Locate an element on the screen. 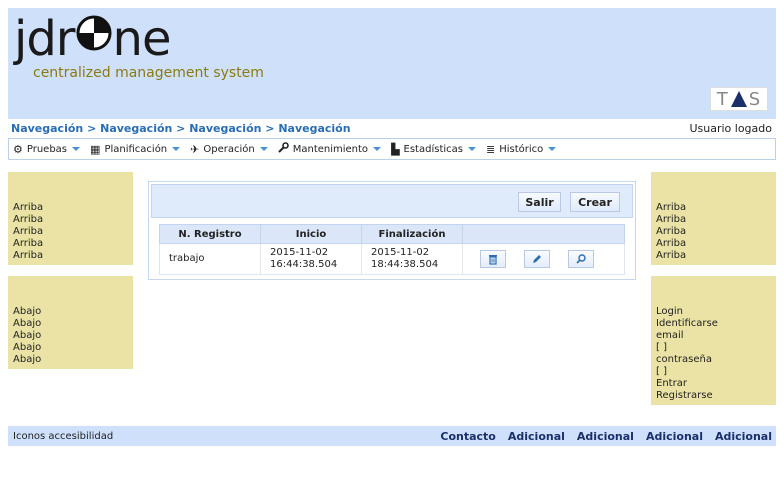 Image resolution: width=784 pixels, height=487 pixels. menu-label: Mantenimiento is located at coordinates (330, 149).